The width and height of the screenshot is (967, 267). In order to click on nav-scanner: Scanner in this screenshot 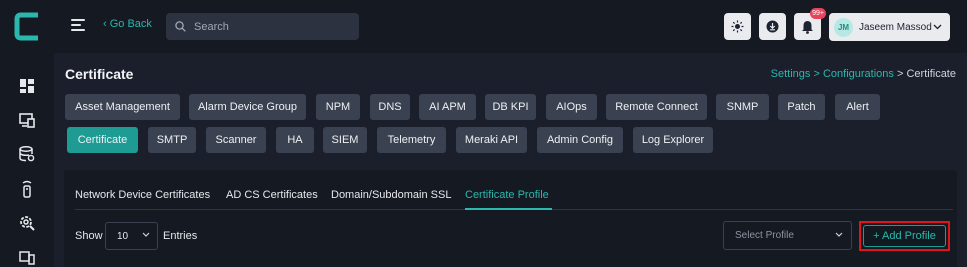, I will do `click(236, 140)`.